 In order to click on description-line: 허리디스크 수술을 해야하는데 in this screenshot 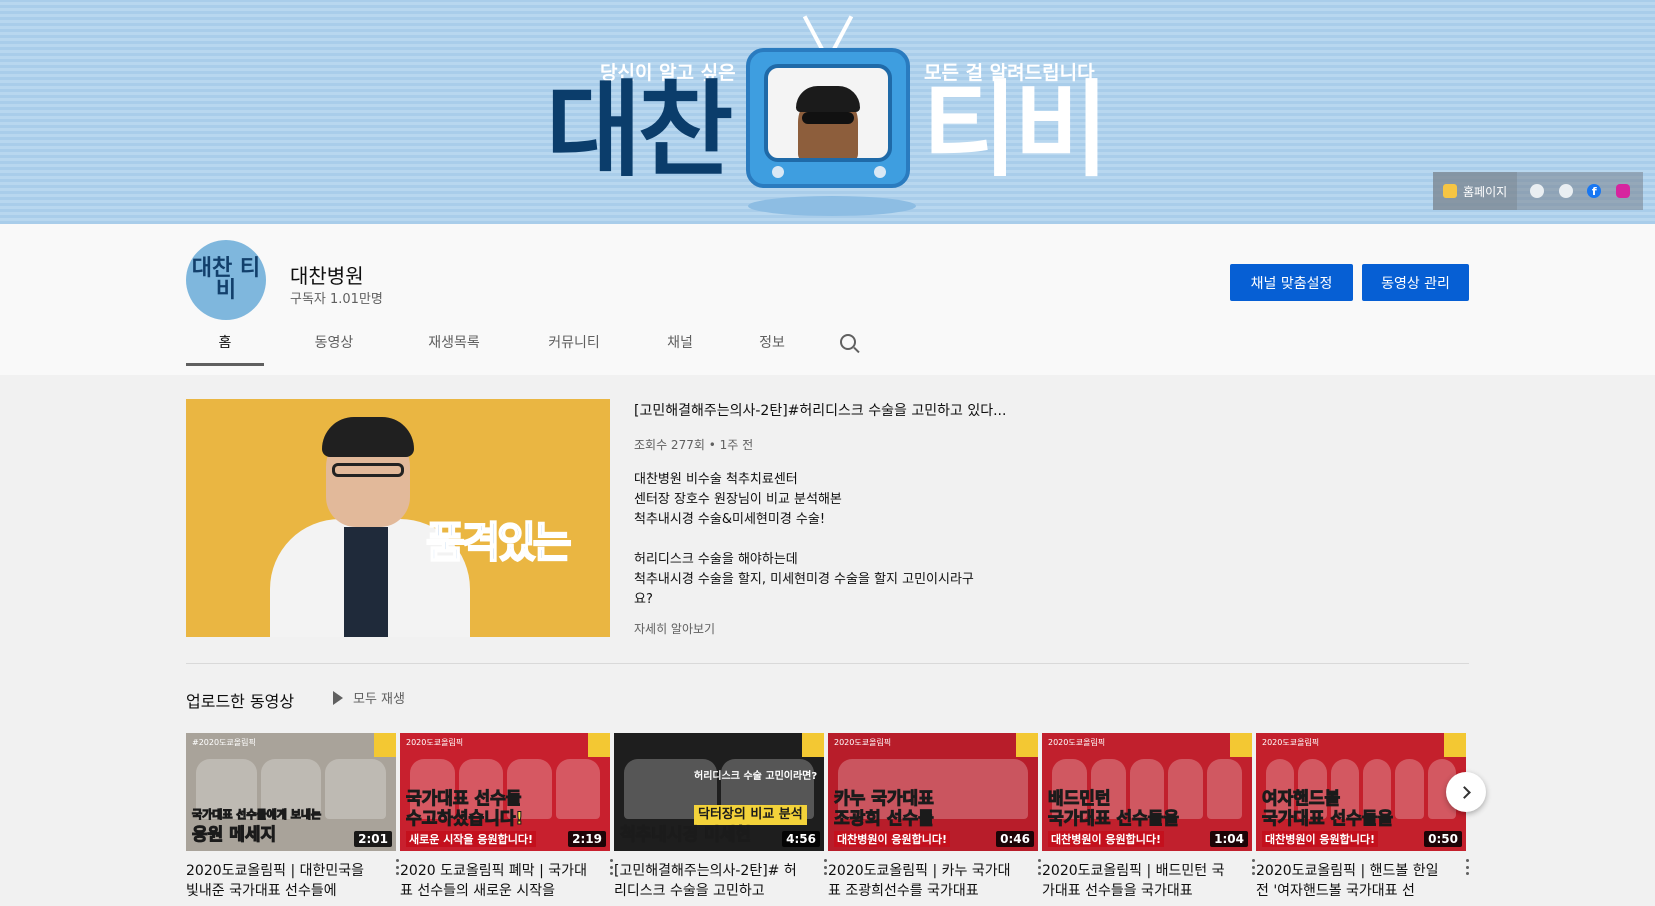, I will do `click(716, 559)`.